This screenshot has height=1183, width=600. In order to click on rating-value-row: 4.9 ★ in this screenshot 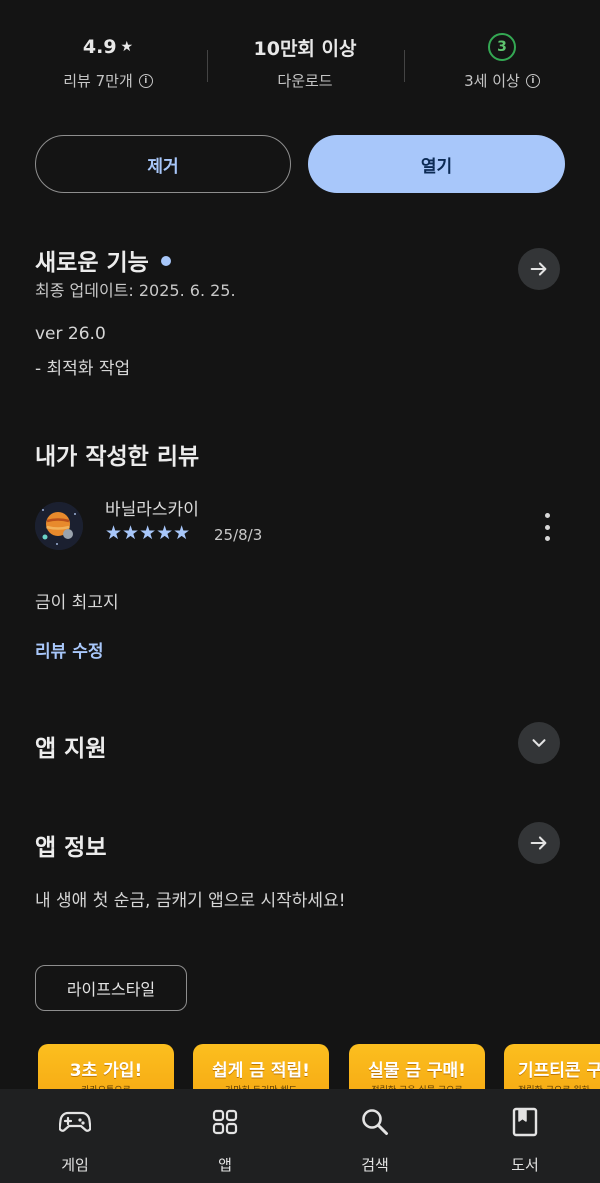, I will do `click(108, 47)`.